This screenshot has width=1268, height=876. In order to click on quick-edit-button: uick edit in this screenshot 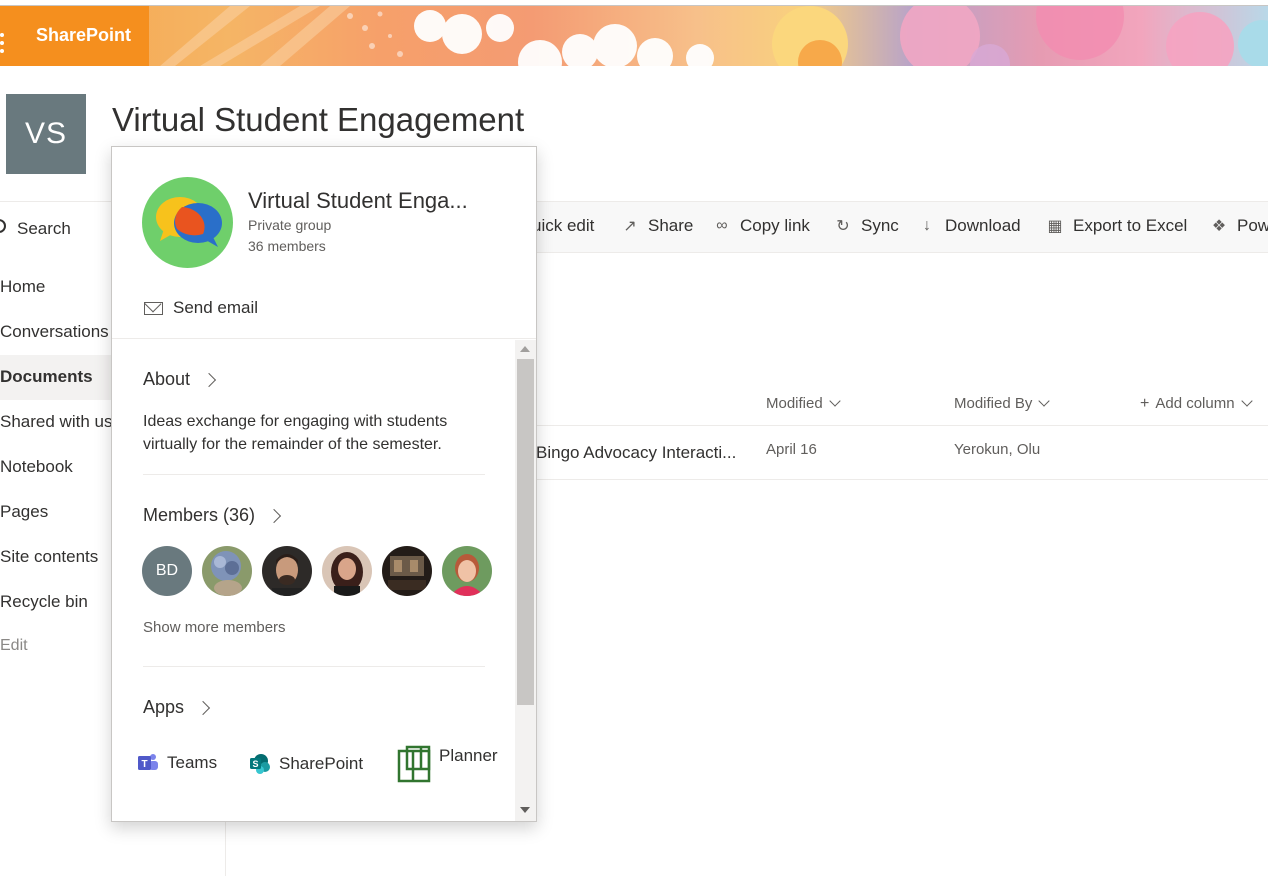, I will do `click(563, 226)`.